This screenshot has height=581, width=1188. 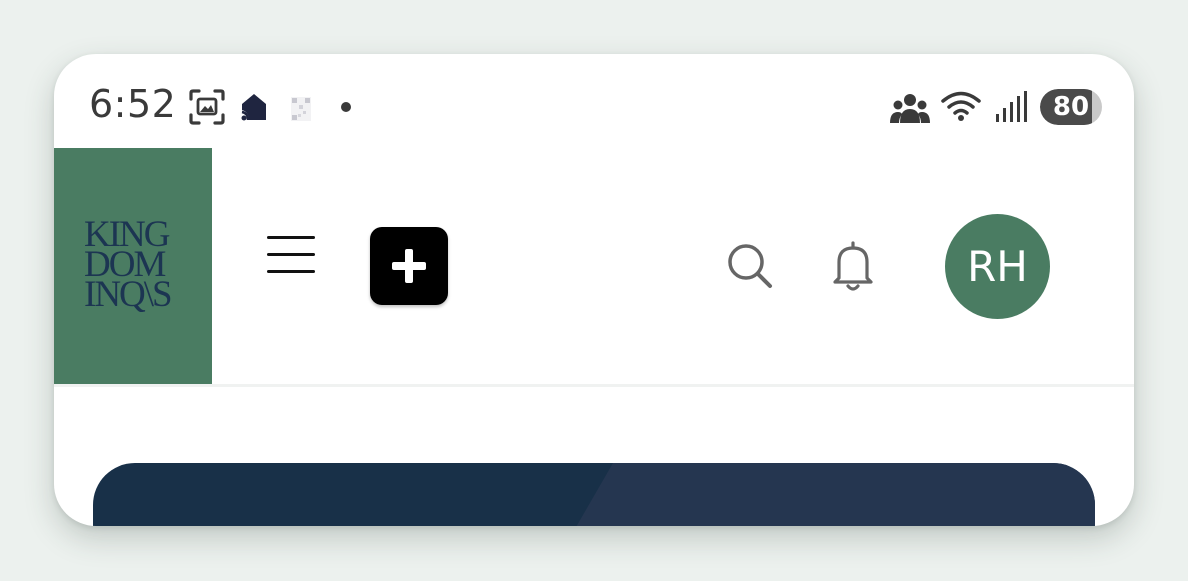 I want to click on screenshot-icon, so click(x=207, y=107).